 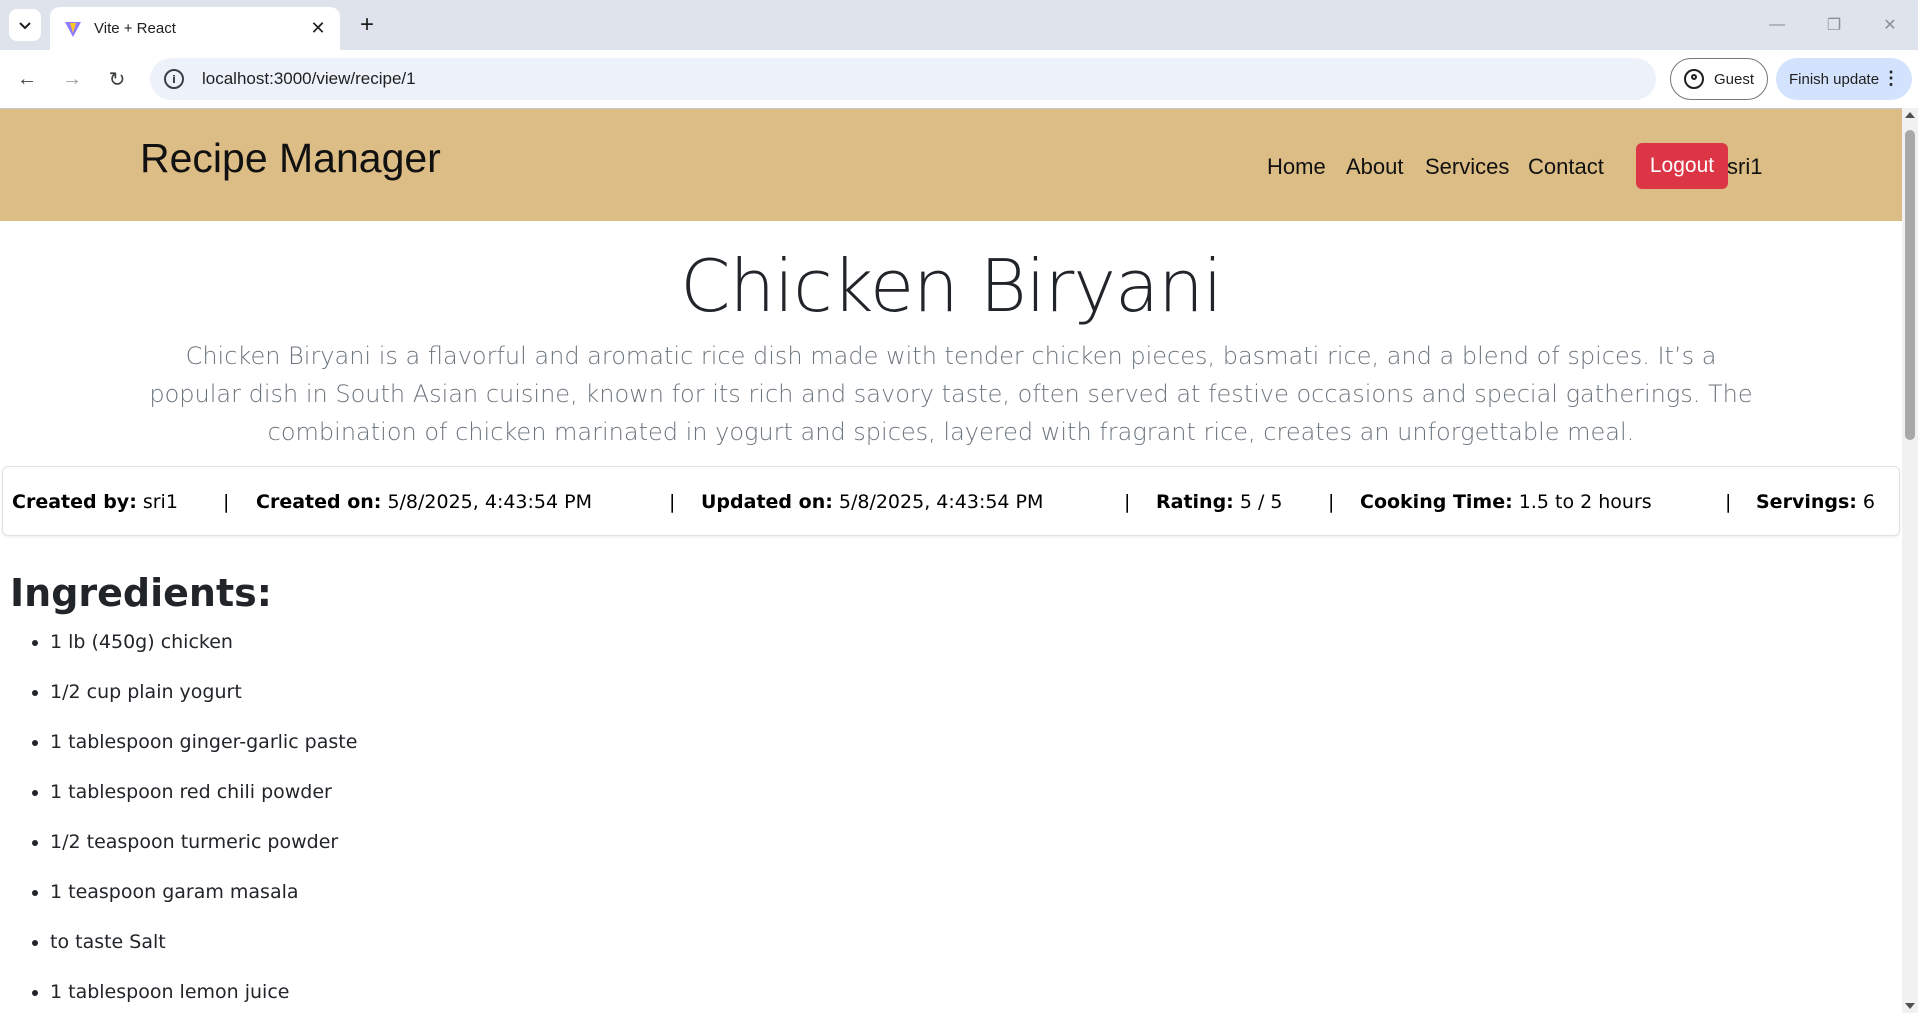 I want to click on nav-home: Home, so click(x=1296, y=167).